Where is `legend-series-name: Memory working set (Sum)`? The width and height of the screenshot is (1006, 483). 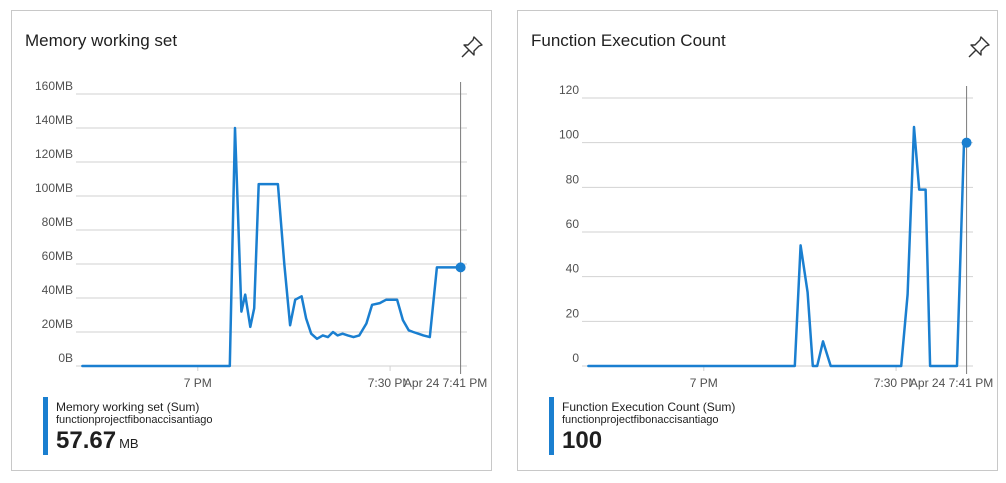 legend-series-name: Memory working set (Sum) is located at coordinates (128, 407).